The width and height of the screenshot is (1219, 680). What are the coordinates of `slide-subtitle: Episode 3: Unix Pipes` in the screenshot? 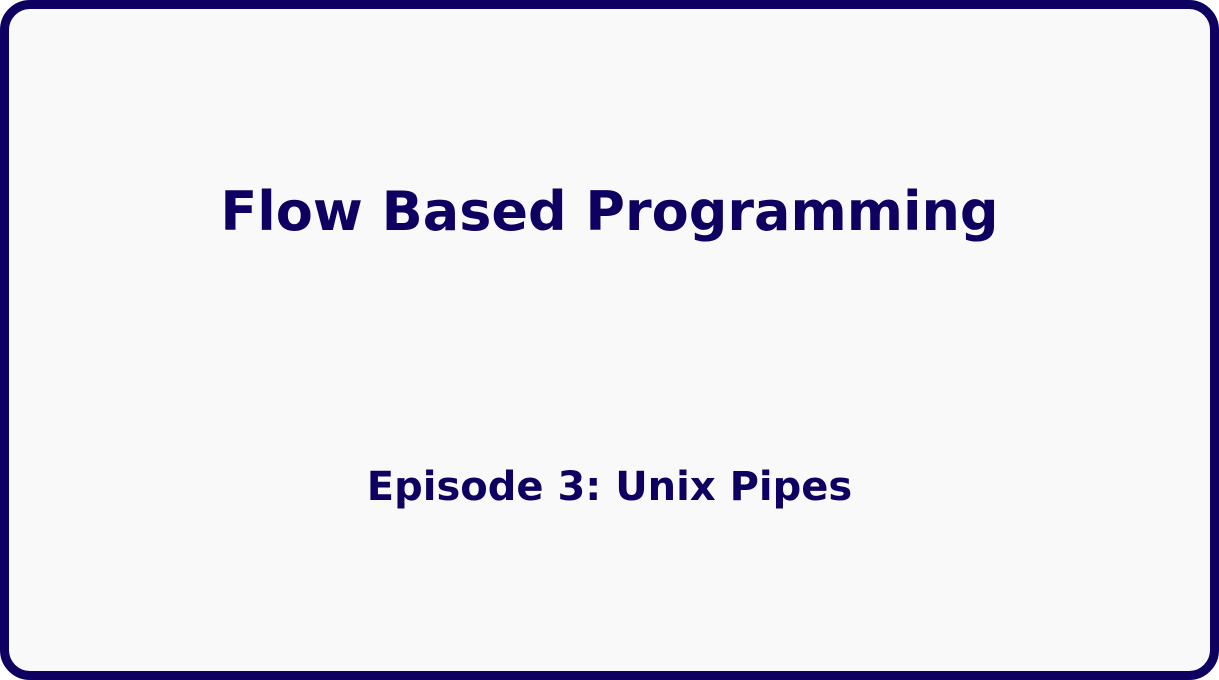 It's located at (609, 487).